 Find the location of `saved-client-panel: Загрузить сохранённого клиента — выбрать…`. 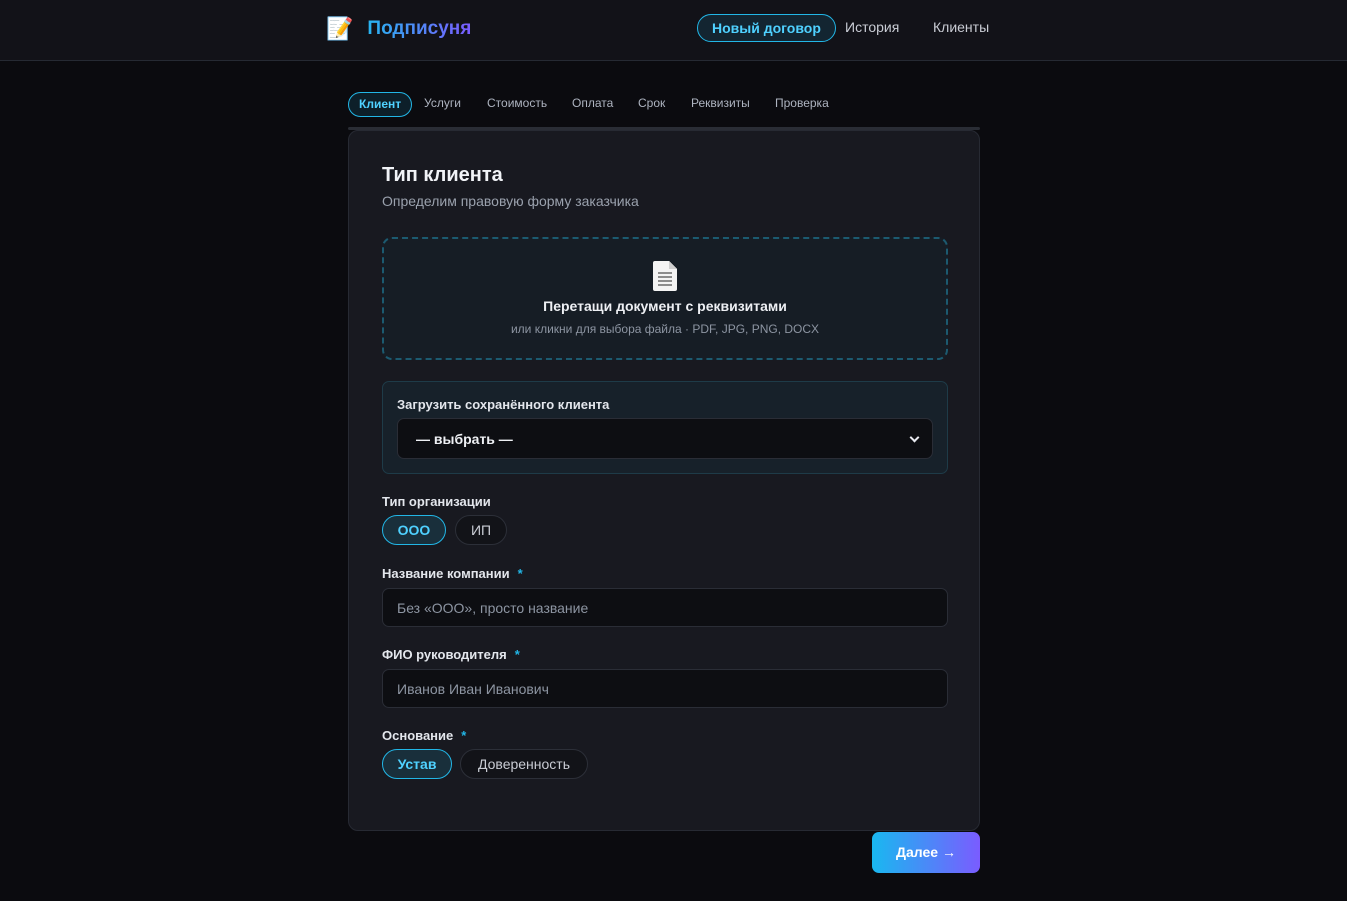

saved-client-panel: Загрузить сохранённого клиента — выбрать… is located at coordinates (665, 427).